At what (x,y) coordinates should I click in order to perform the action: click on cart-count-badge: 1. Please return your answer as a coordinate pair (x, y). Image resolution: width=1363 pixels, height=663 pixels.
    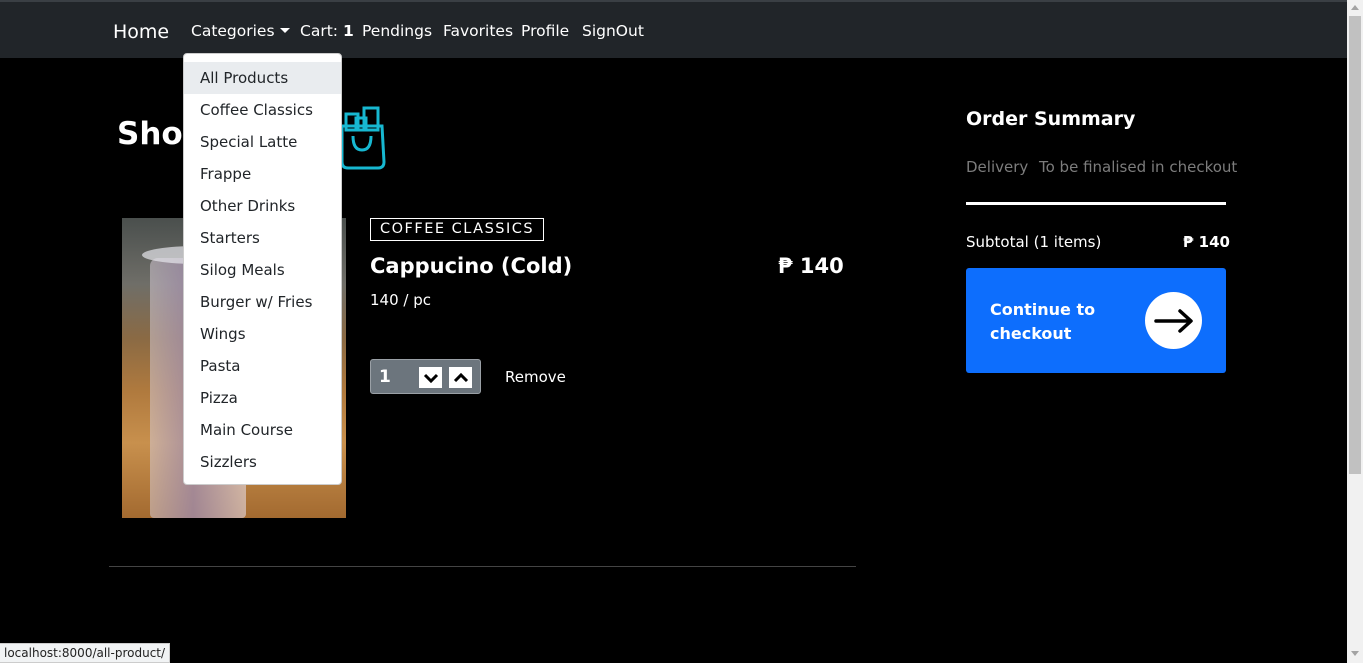
    Looking at the image, I should click on (348, 31).